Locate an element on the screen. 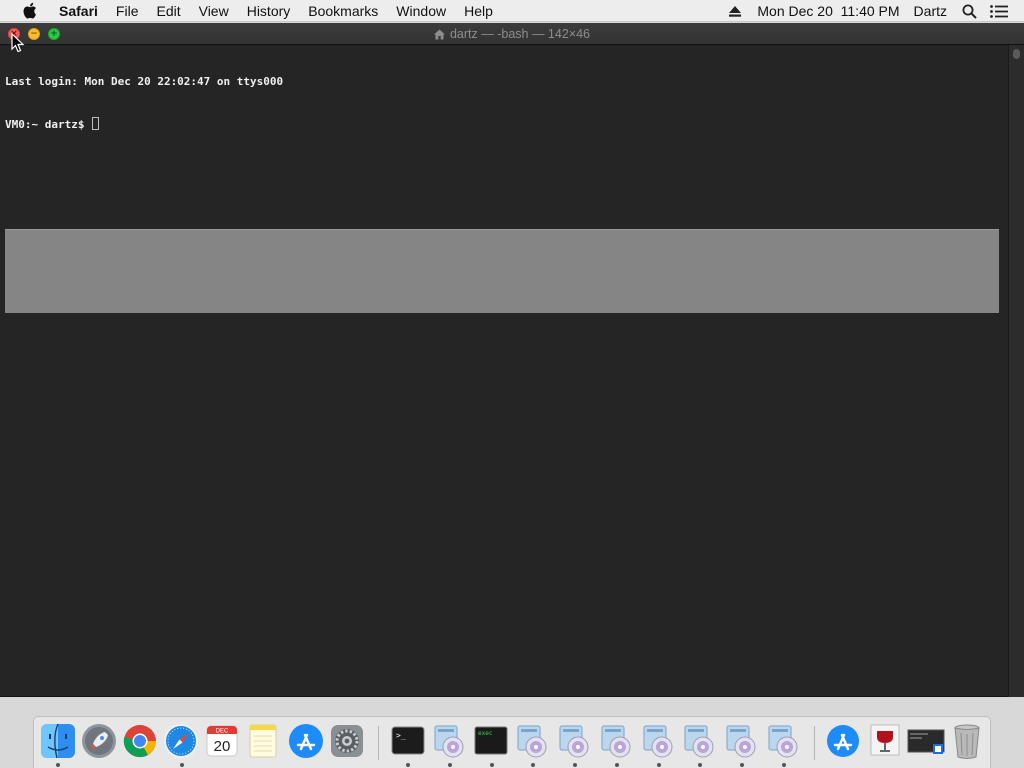  notes-icon is located at coordinates (263, 741).